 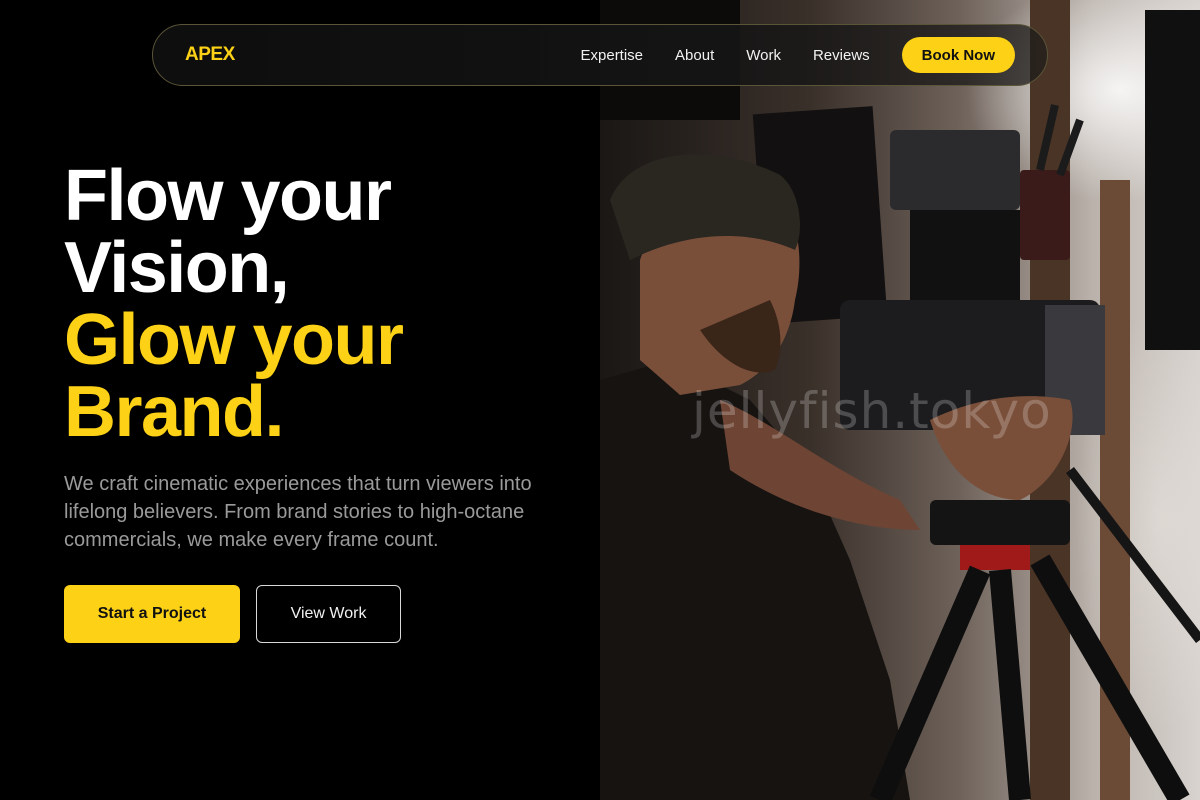 What do you see at coordinates (872, 411) in the screenshot?
I see `image-watermark: jellyfish.tokyo` at bounding box center [872, 411].